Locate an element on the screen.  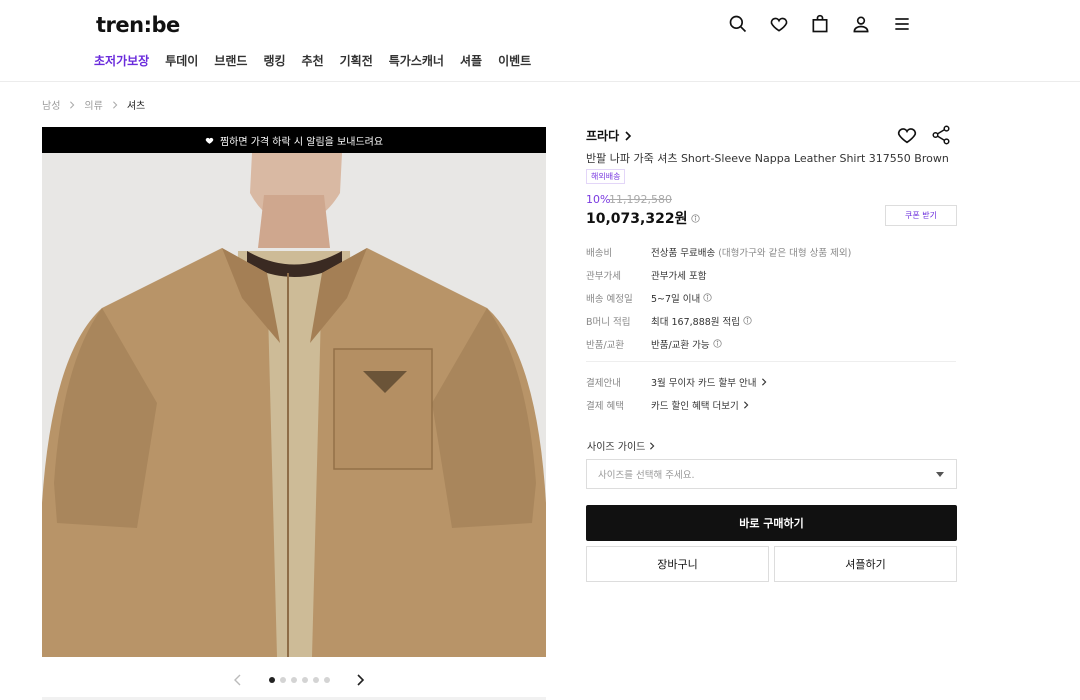
info-divider is located at coordinates (771, 361).